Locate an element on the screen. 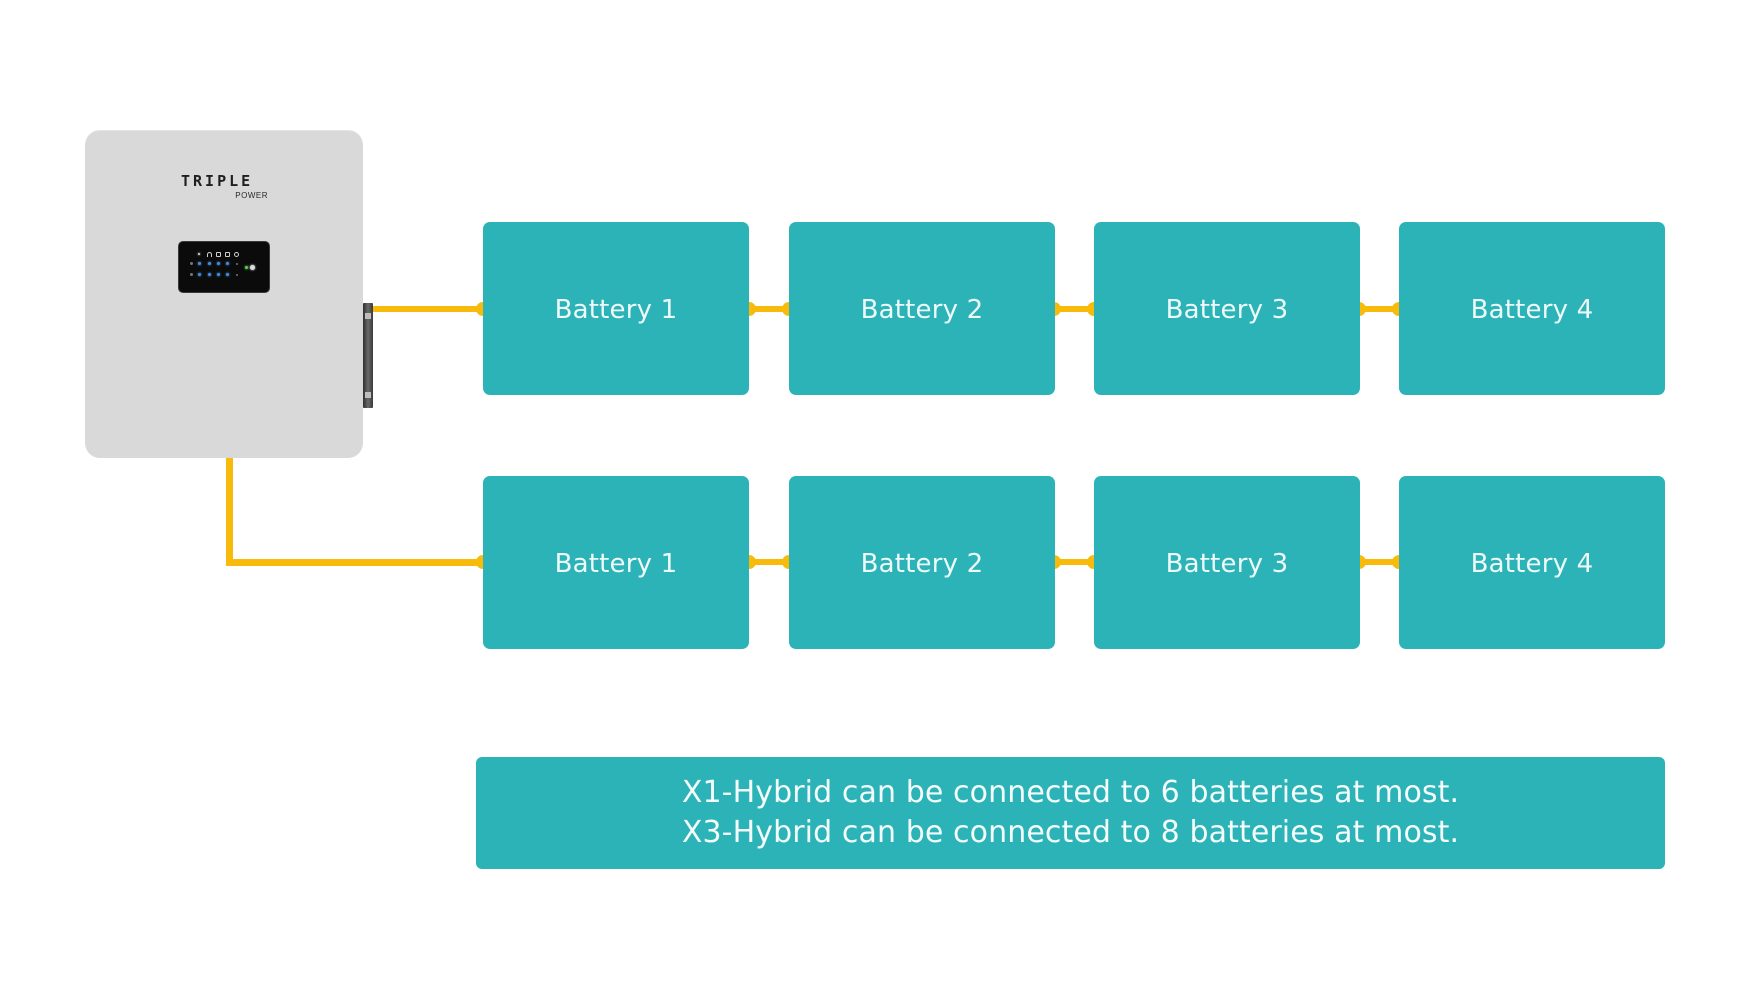  battery-row1-4: Battery 4 is located at coordinates (1532, 308).